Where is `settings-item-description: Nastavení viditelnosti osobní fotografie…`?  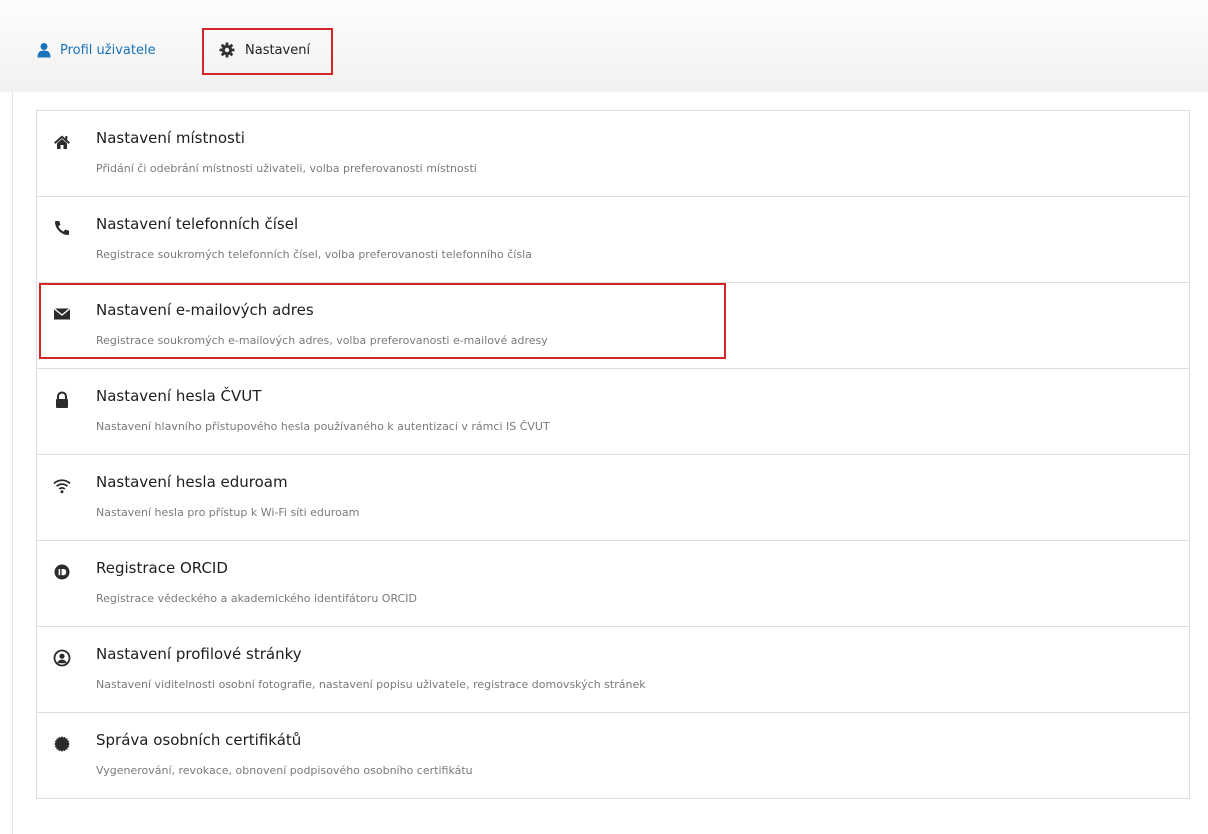 settings-item-description: Nastavení viditelnosti osobní fotografie… is located at coordinates (371, 684).